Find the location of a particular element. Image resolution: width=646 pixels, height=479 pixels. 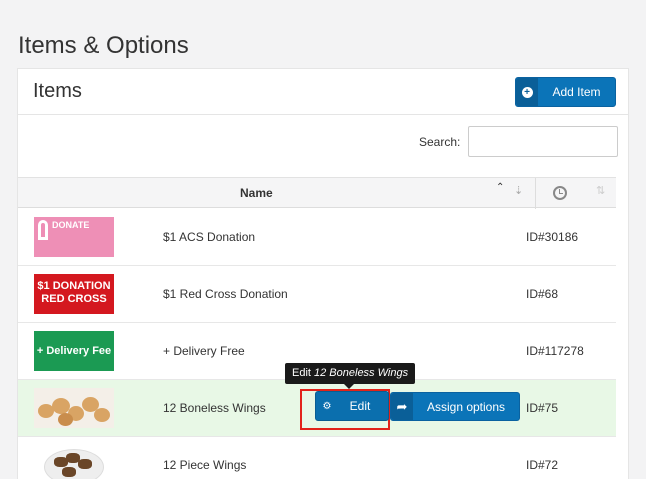

edit-button: ⚙ Edit is located at coordinates (352, 406).